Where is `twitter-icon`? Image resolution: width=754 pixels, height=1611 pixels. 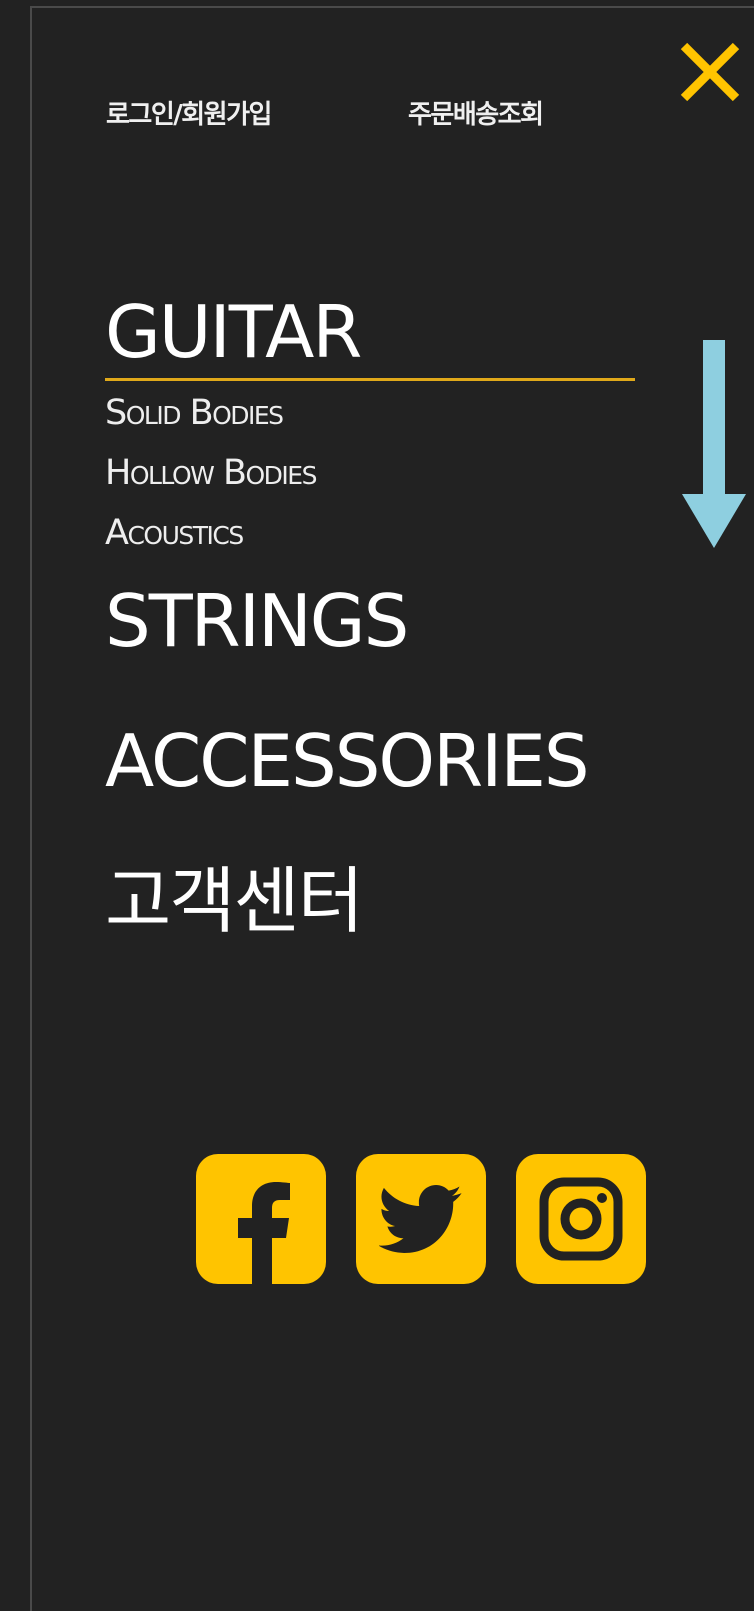 twitter-icon is located at coordinates (420, 1219).